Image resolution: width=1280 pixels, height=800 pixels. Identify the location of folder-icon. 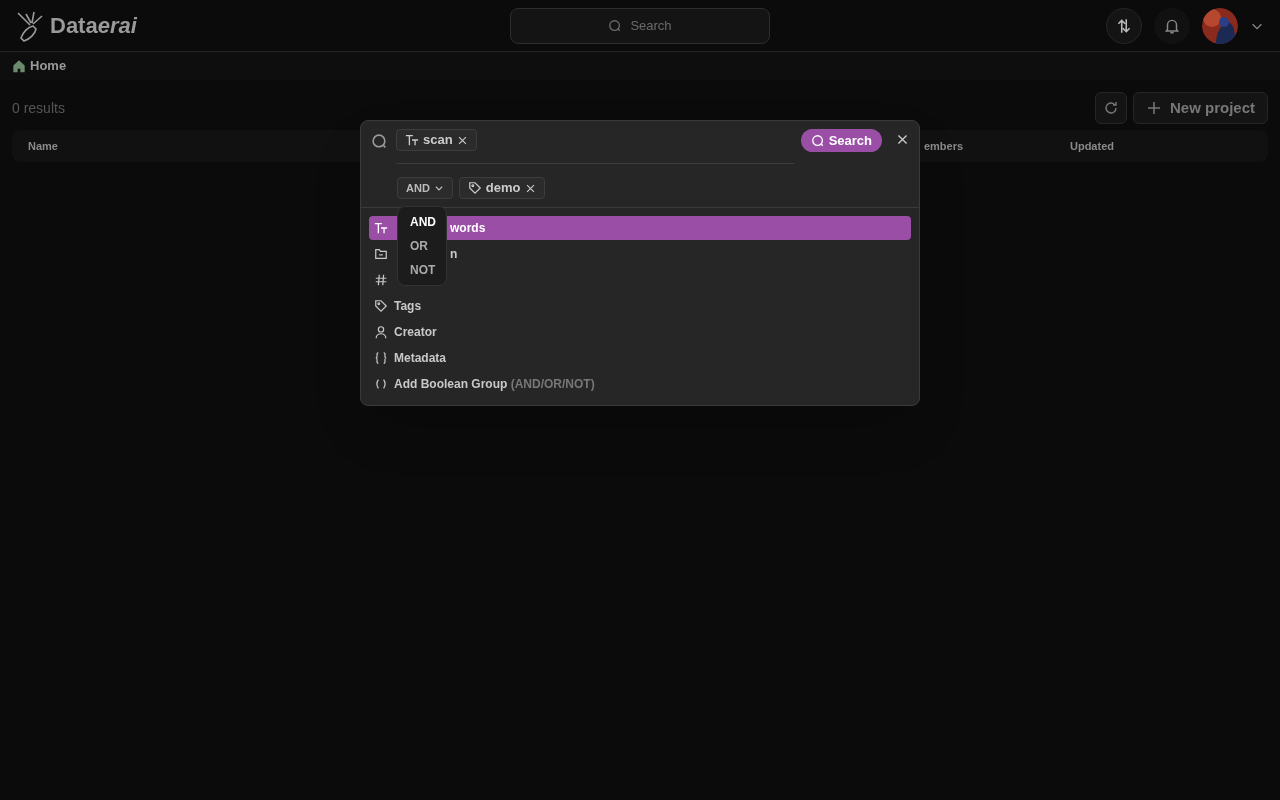
(381, 254).